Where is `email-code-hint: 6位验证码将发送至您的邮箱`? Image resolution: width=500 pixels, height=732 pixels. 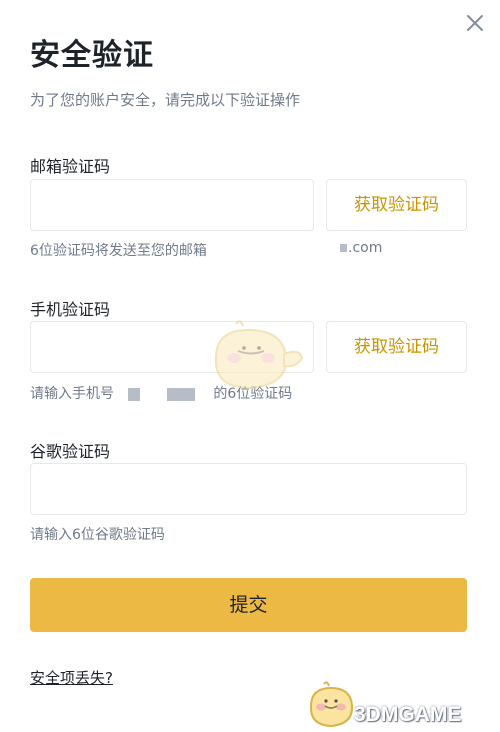
email-code-hint: 6位验证码将发送至您的邮箱 is located at coordinates (118, 251).